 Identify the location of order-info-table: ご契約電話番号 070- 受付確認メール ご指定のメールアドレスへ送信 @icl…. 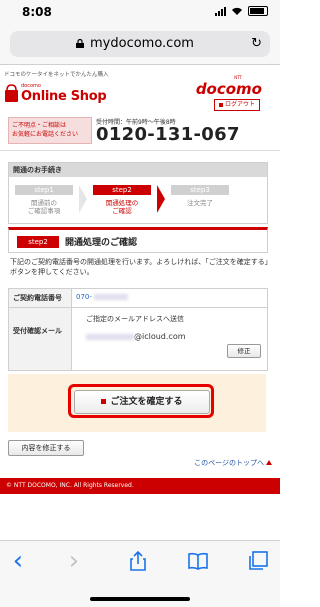
(138, 329).